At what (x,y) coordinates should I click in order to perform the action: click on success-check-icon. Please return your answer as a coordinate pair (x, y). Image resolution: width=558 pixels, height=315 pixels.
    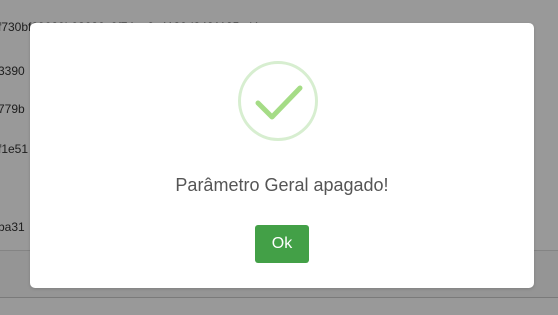
    Looking at the image, I should click on (278, 101).